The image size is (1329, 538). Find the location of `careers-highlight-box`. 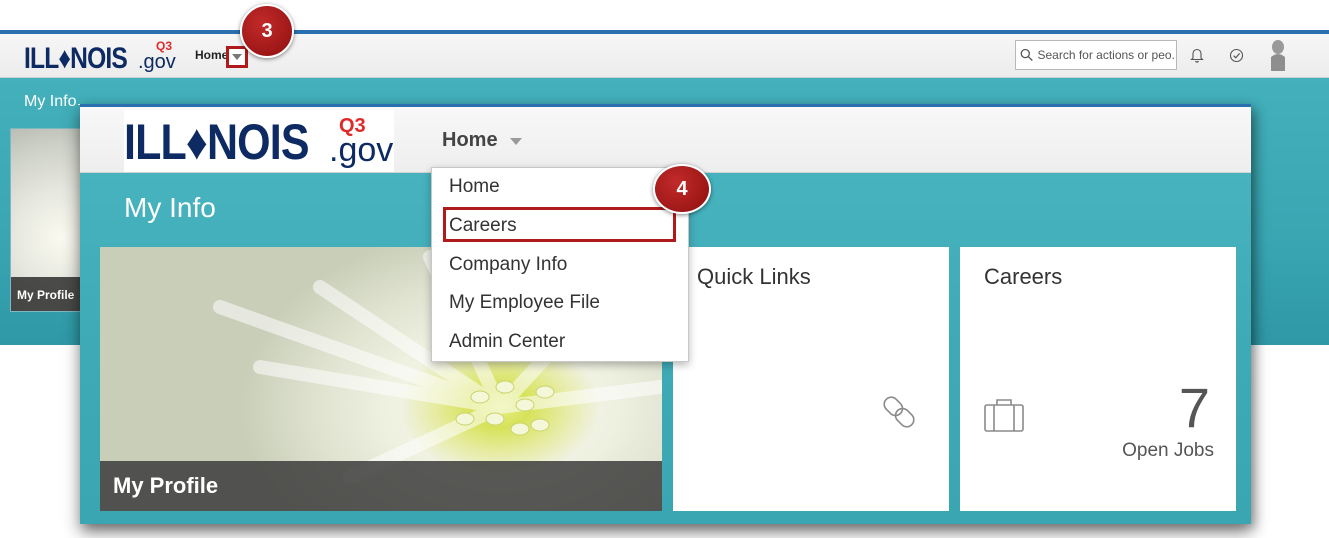

careers-highlight-box is located at coordinates (559, 224).